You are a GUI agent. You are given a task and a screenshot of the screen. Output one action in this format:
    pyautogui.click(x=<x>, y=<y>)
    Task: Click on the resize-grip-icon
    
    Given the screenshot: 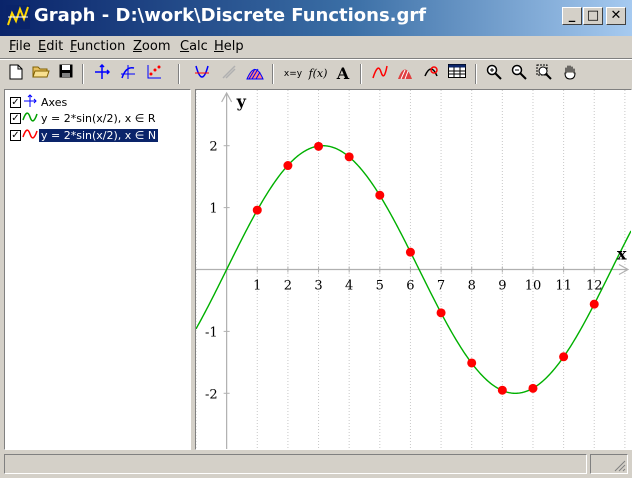 What is the action you would take?
    pyautogui.click(x=609, y=464)
    